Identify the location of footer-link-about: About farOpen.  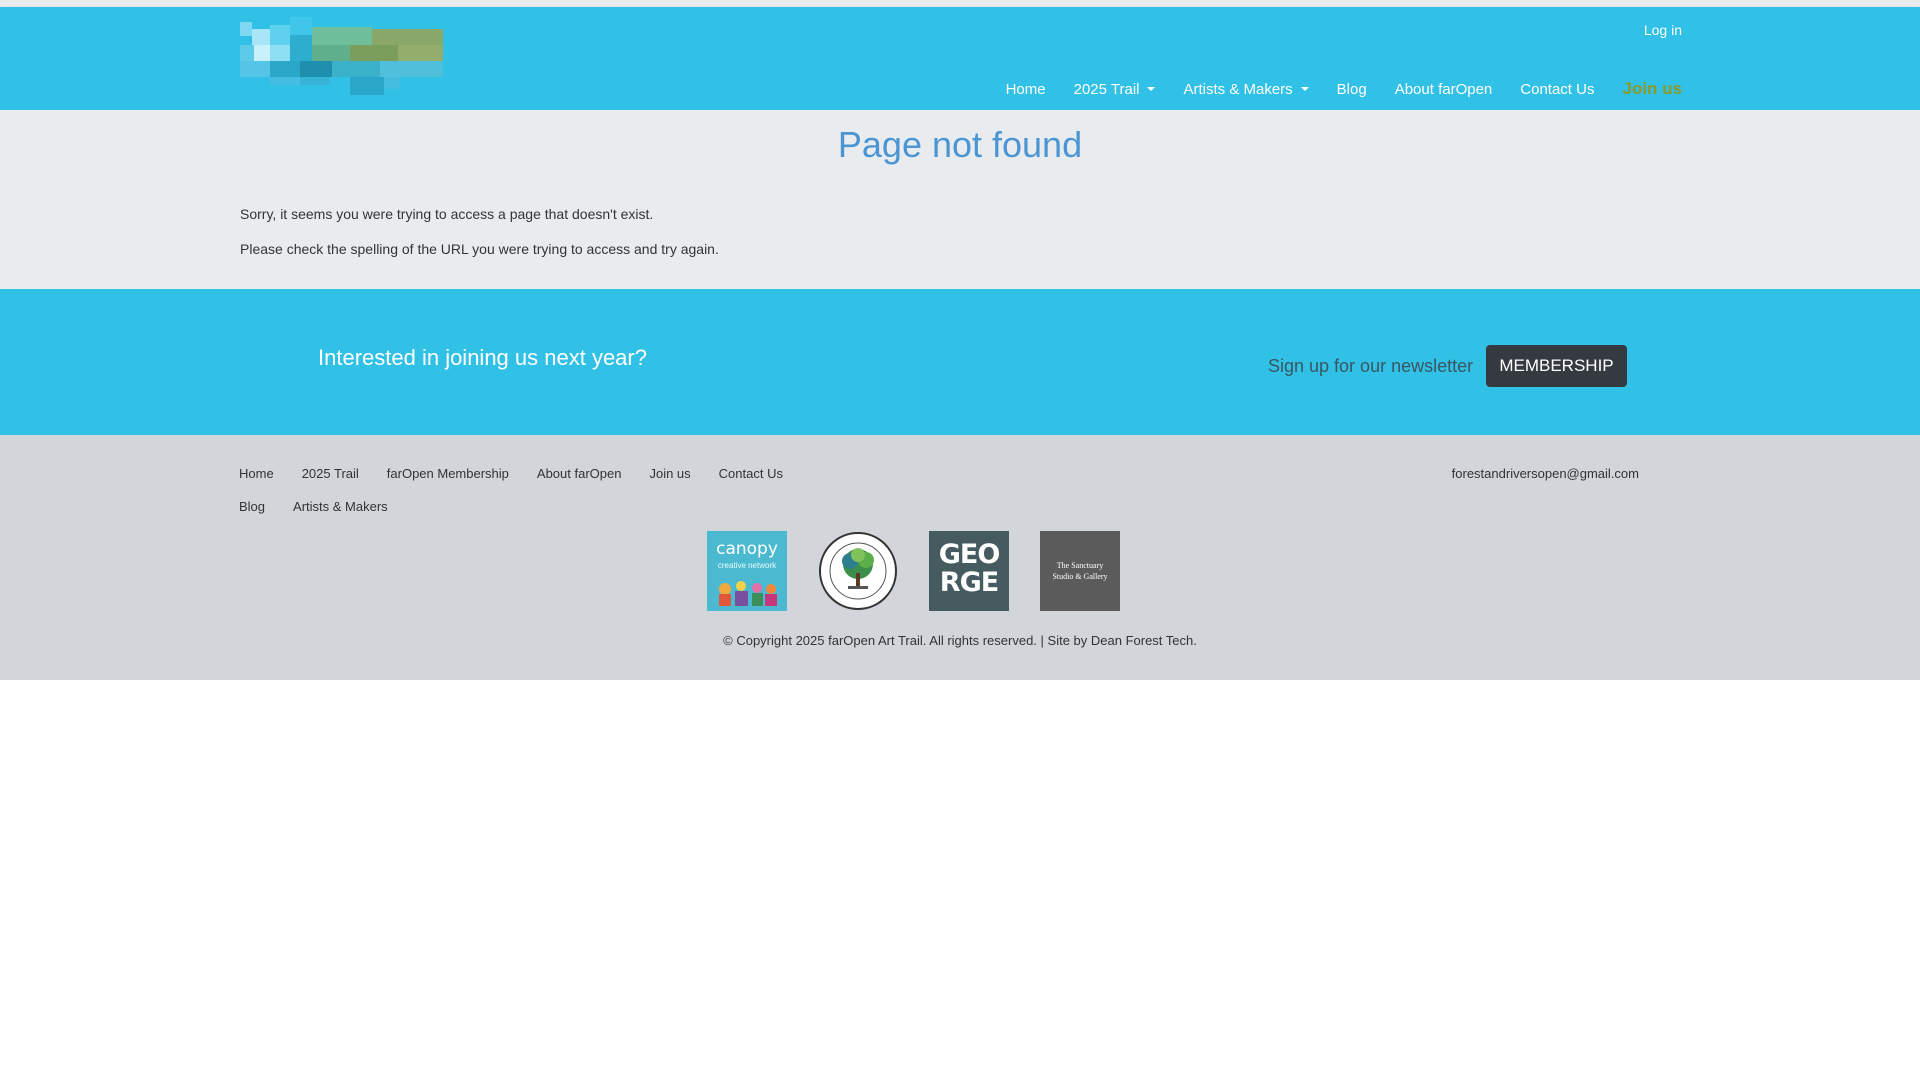
(579, 473).